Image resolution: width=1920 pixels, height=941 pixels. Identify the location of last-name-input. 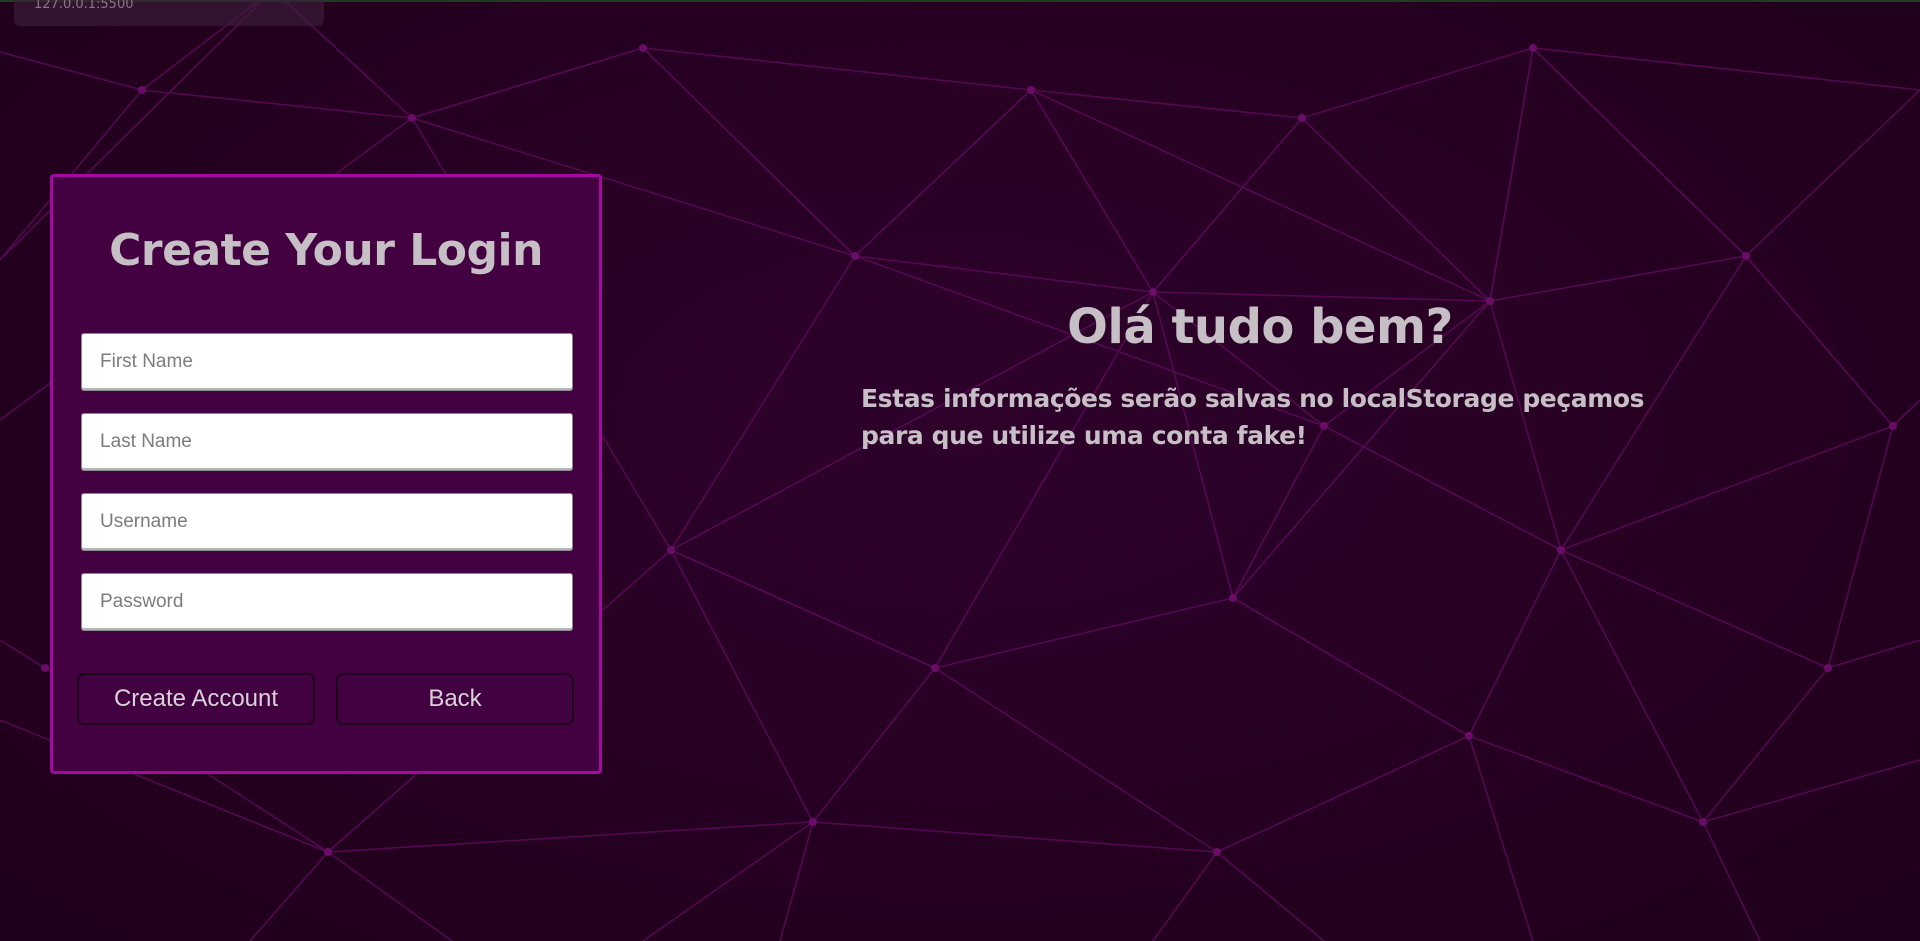
(327, 442).